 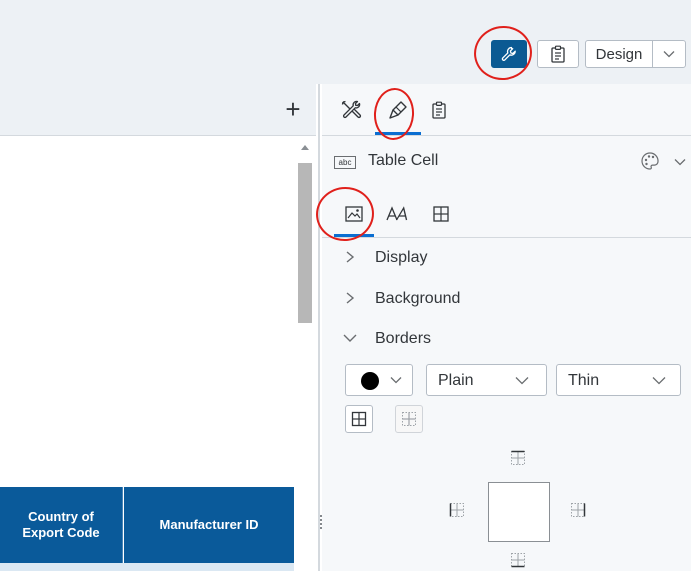 What do you see at coordinates (354, 235) in the screenshot?
I see `active-subtab-indicator` at bounding box center [354, 235].